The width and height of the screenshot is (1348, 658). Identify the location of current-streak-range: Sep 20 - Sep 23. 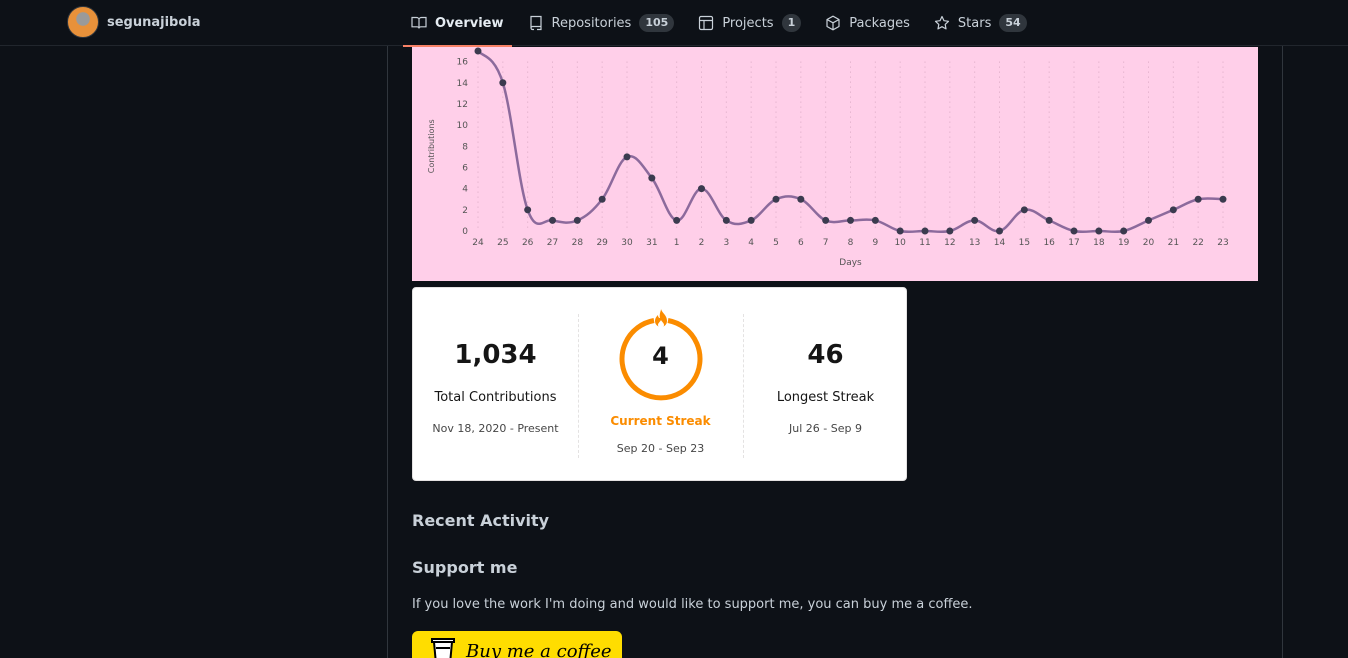
(660, 448).